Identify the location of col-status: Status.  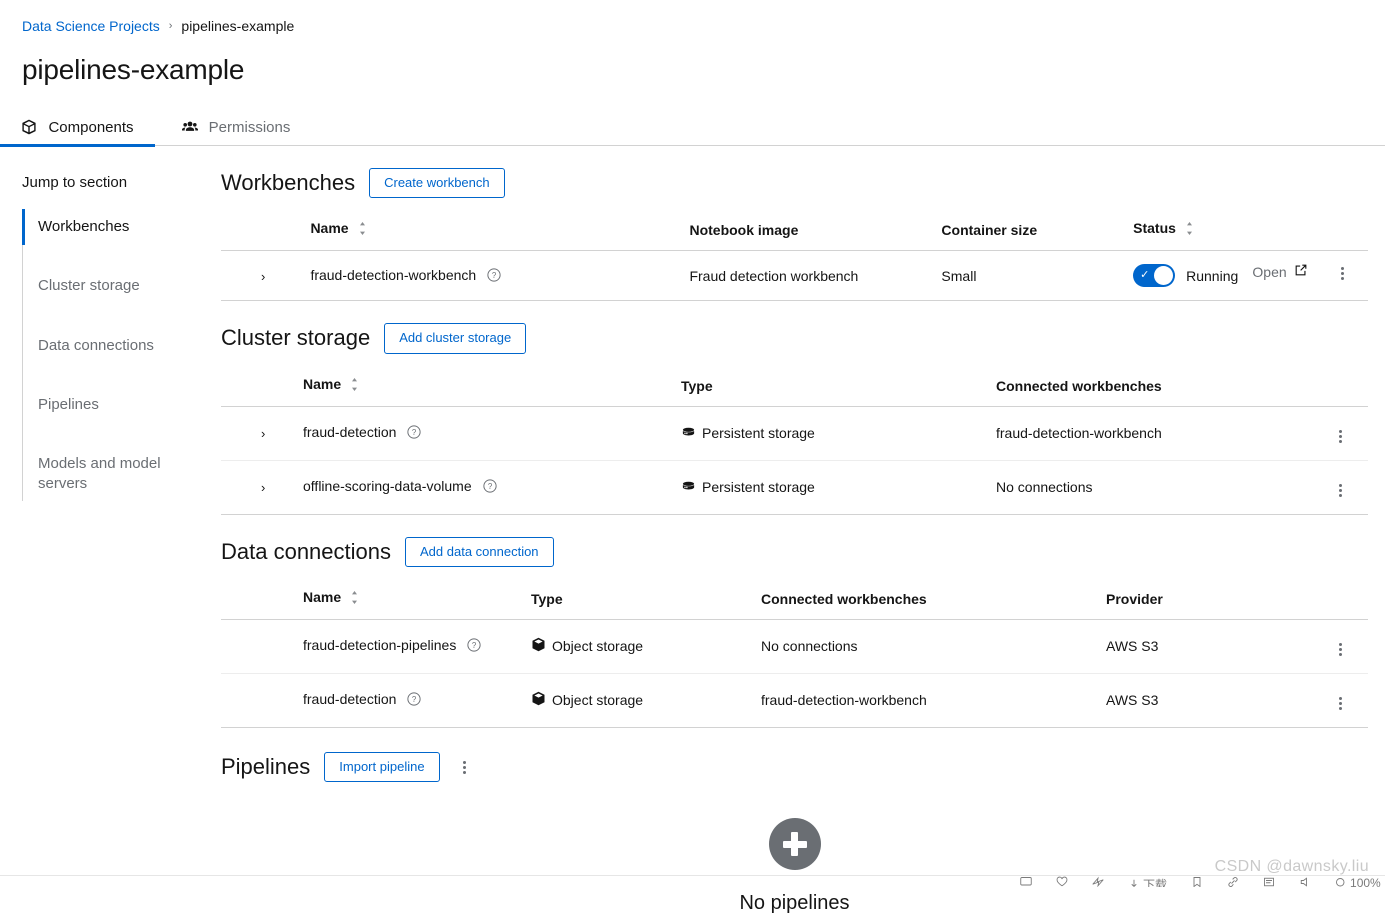
(1217, 232).